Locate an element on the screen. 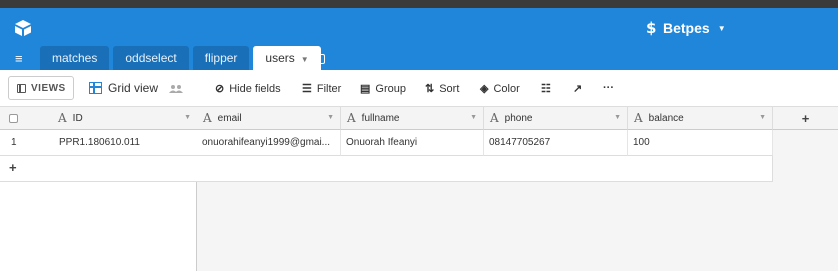 The image size is (838, 271). filter-button: ☰ Filter is located at coordinates (321, 89).